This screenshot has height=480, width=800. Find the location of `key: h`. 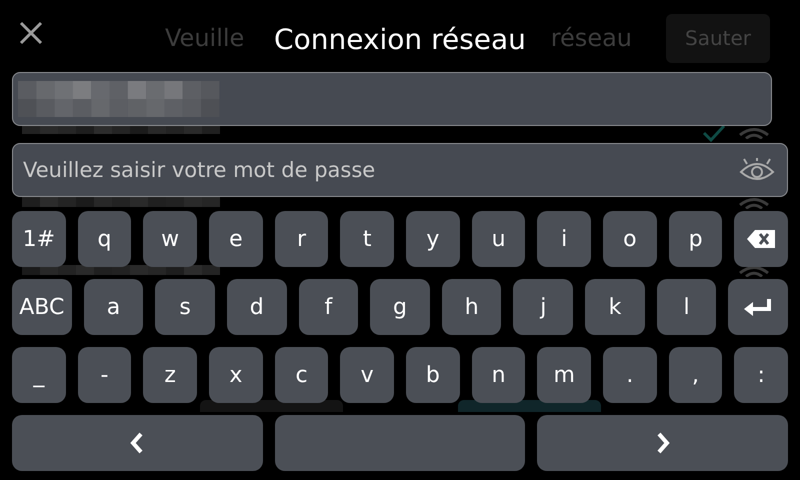

key: h is located at coordinates (472, 307).